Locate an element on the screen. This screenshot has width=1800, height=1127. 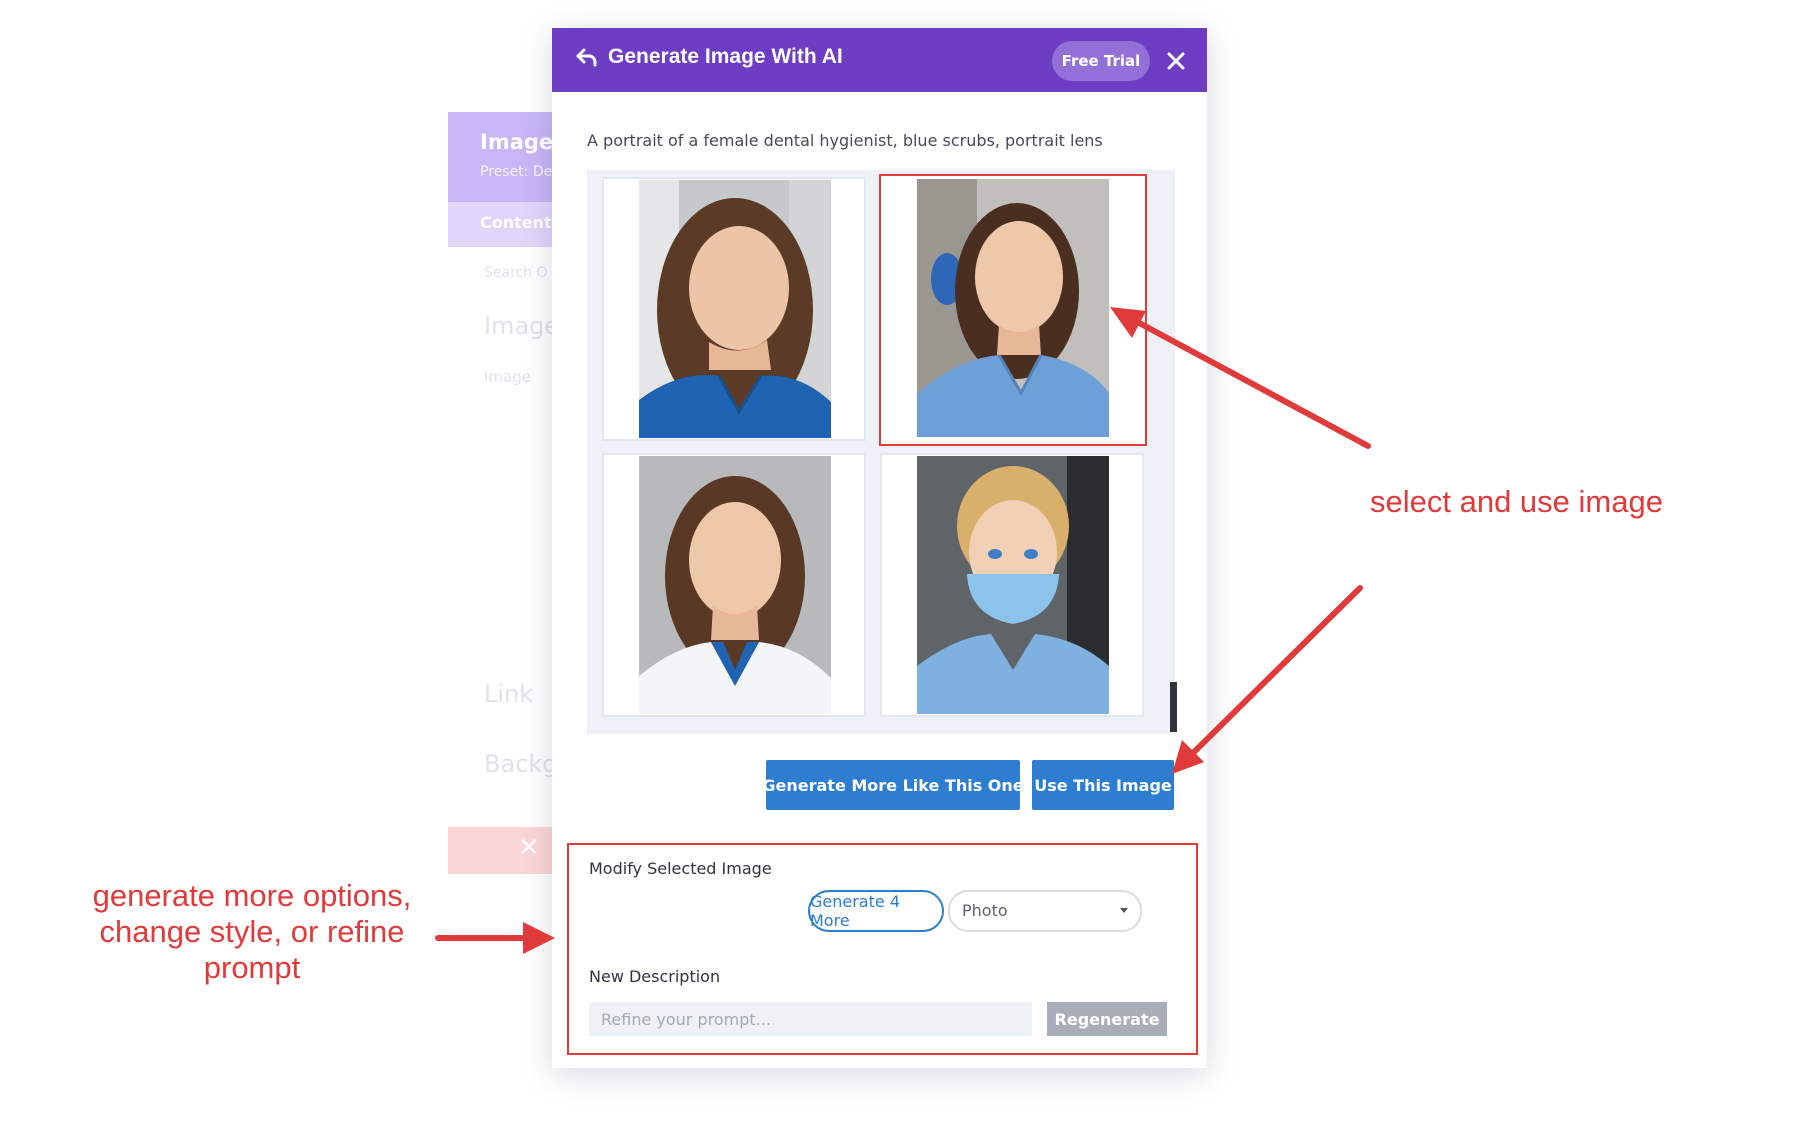
new-description-label: New Description is located at coordinates (655, 976).